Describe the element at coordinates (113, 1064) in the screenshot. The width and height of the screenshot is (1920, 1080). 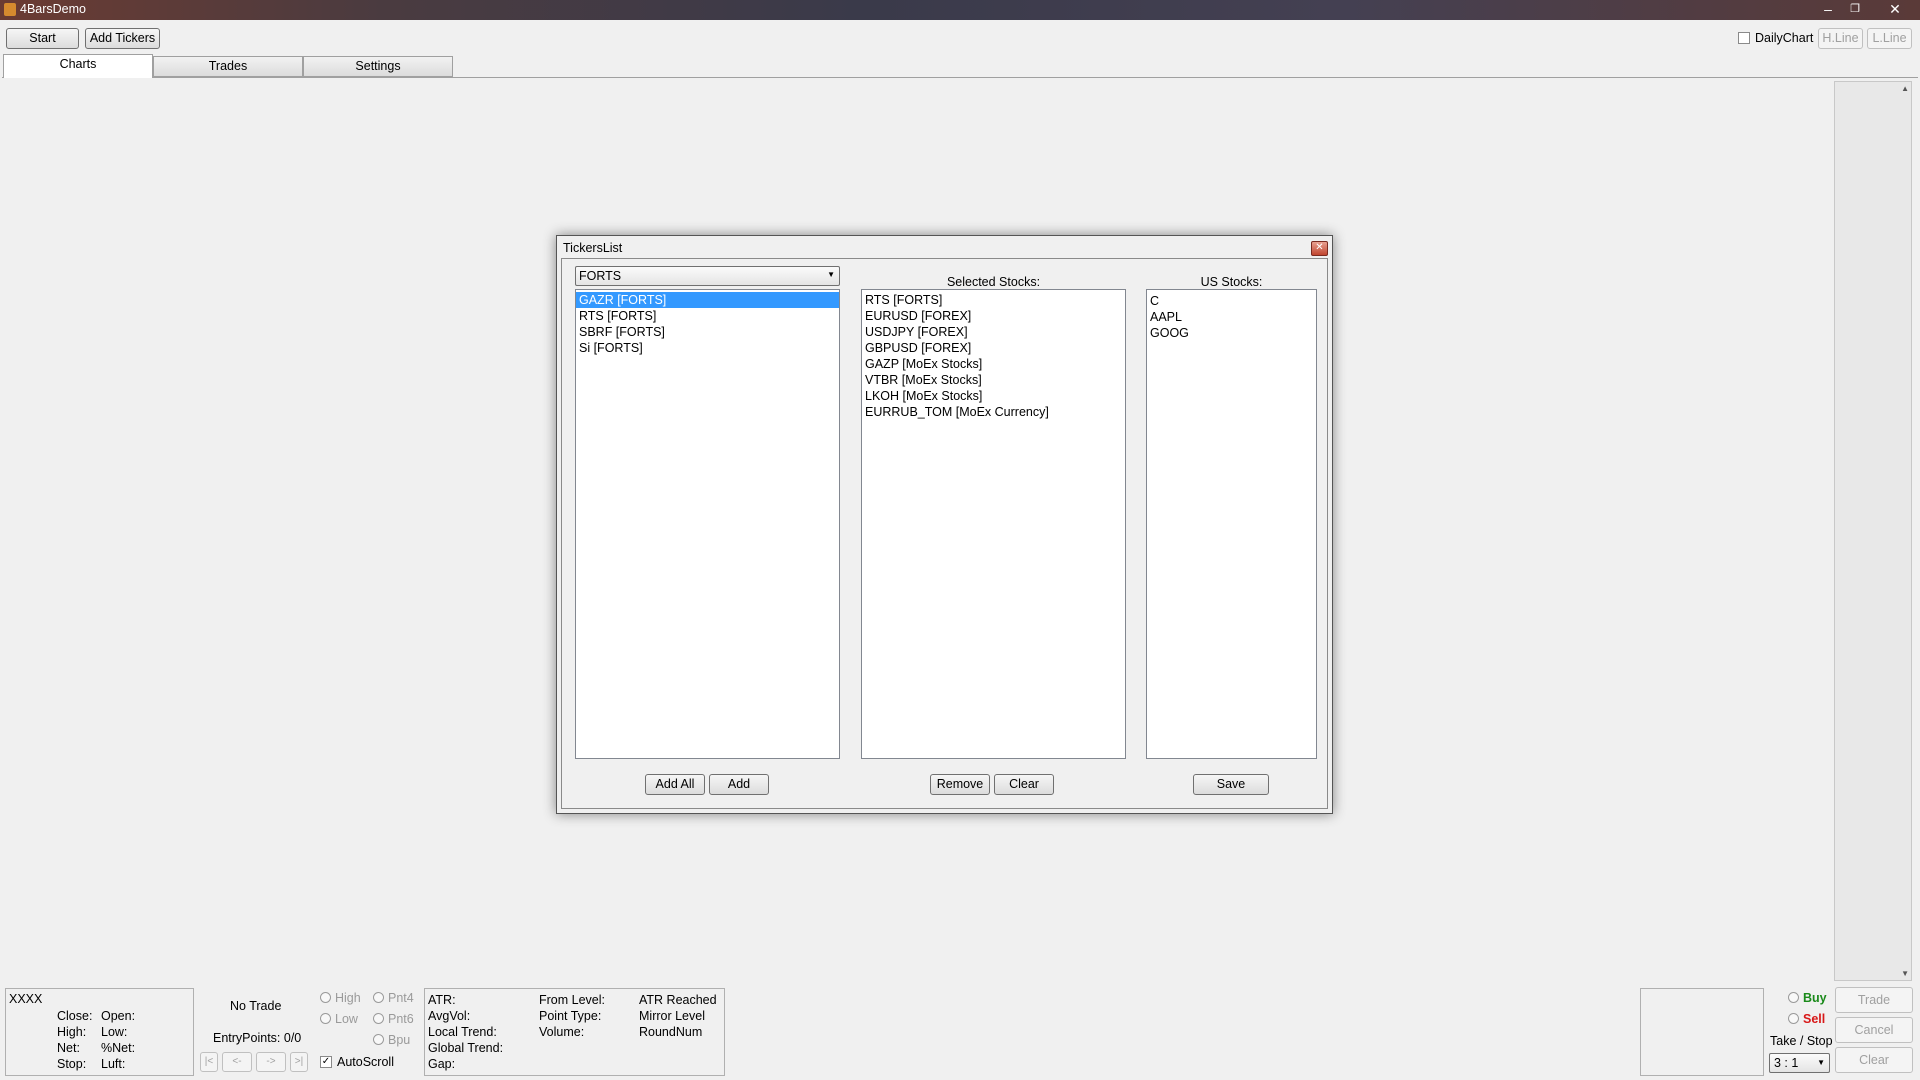
I see `luft-label: Luft:` at that location.